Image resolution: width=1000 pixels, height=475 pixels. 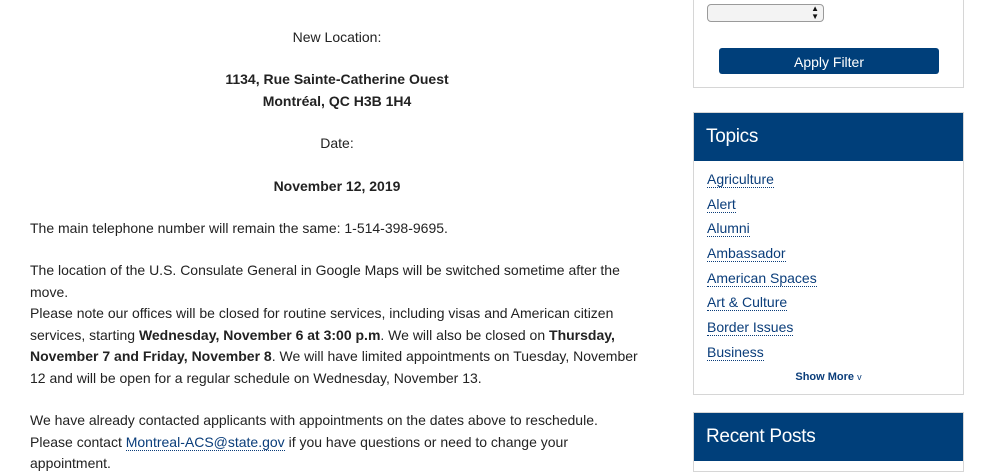 What do you see at coordinates (747, 303) in the screenshot?
I see `topic-link-art-culture: Art & Culture` at bounding box center [747, 303].